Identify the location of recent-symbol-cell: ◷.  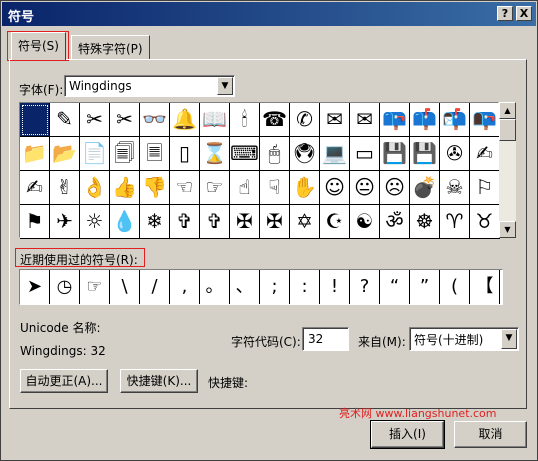
(65, 287).